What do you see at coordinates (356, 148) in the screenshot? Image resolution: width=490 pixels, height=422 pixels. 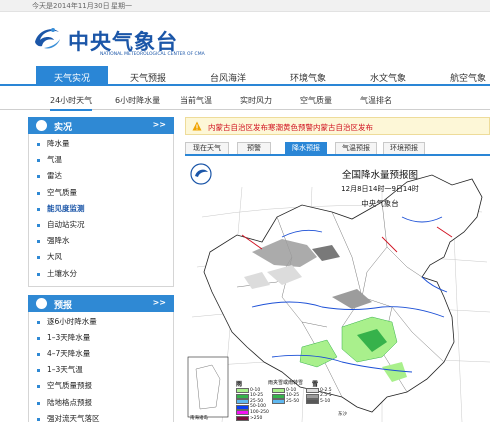 I see `tab-temp-forecast: 气温预报` at bounding box center [356, 148].